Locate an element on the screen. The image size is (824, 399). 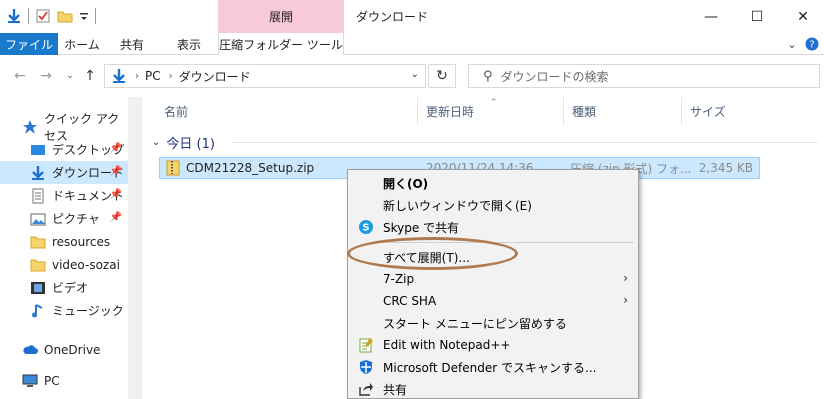
menu-item-label: 開く(O) is located at coordinates (406, 183).